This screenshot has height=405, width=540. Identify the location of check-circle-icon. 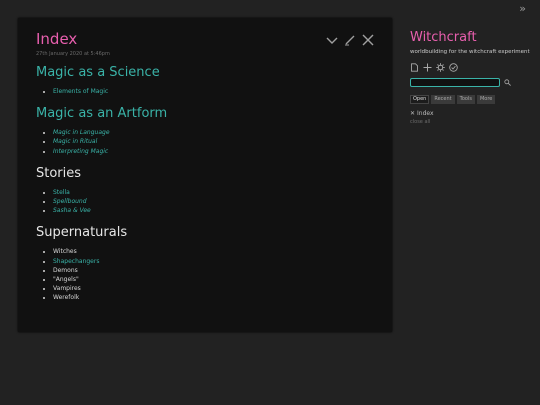
(453, 67).